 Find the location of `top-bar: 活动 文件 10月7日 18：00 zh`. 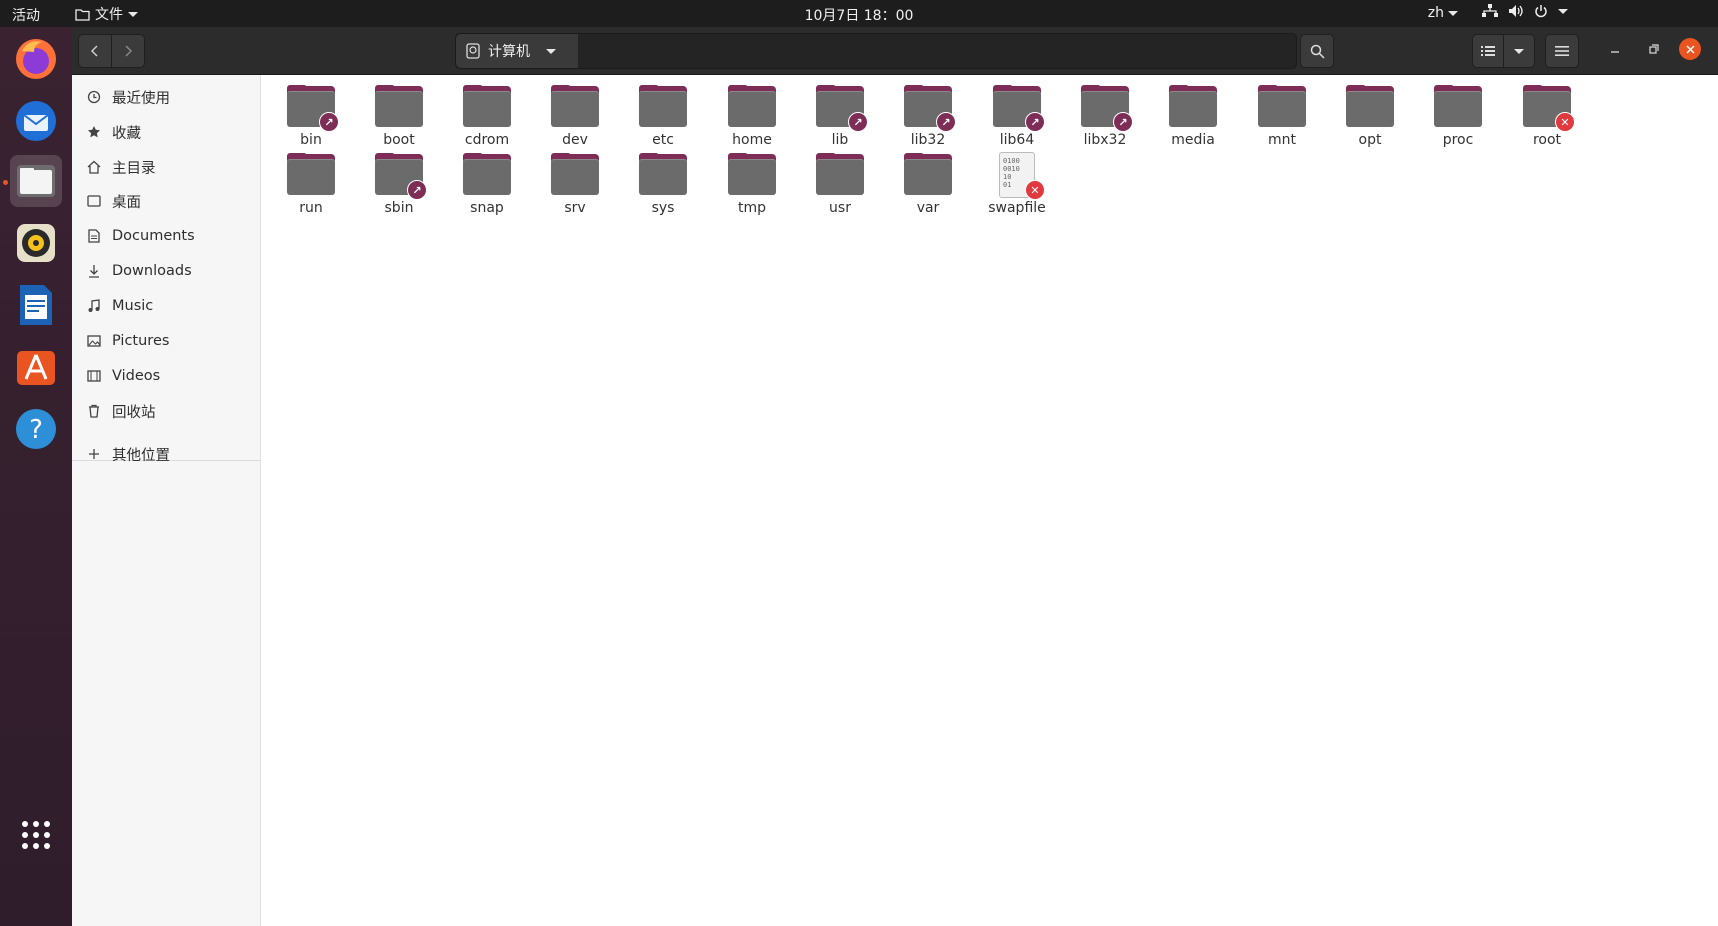

top-bar: 活动 文件 10月7日 18：00 zh is located at coordinates (859, 13).